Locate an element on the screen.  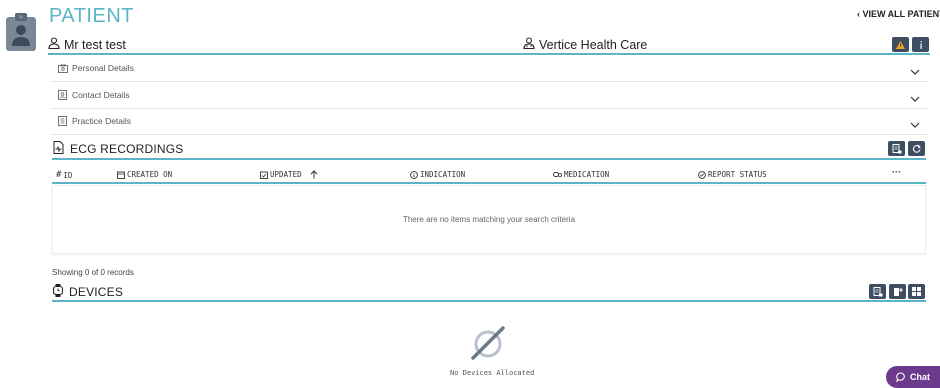
accordion-label: Personal Details is located at coordinates (103, 68).